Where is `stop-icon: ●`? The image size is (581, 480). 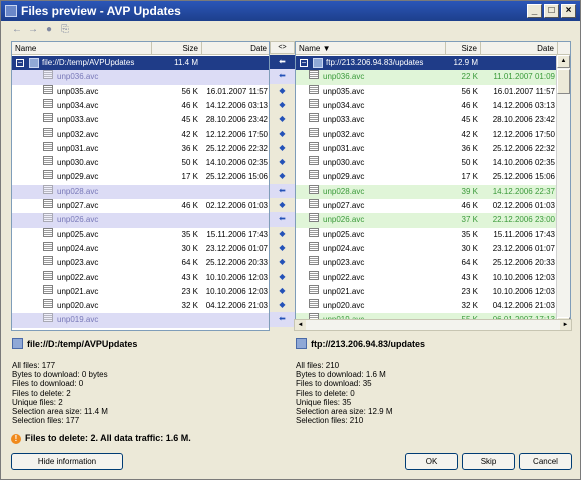
stop-icon: ● is located at coordinates (49, 30).